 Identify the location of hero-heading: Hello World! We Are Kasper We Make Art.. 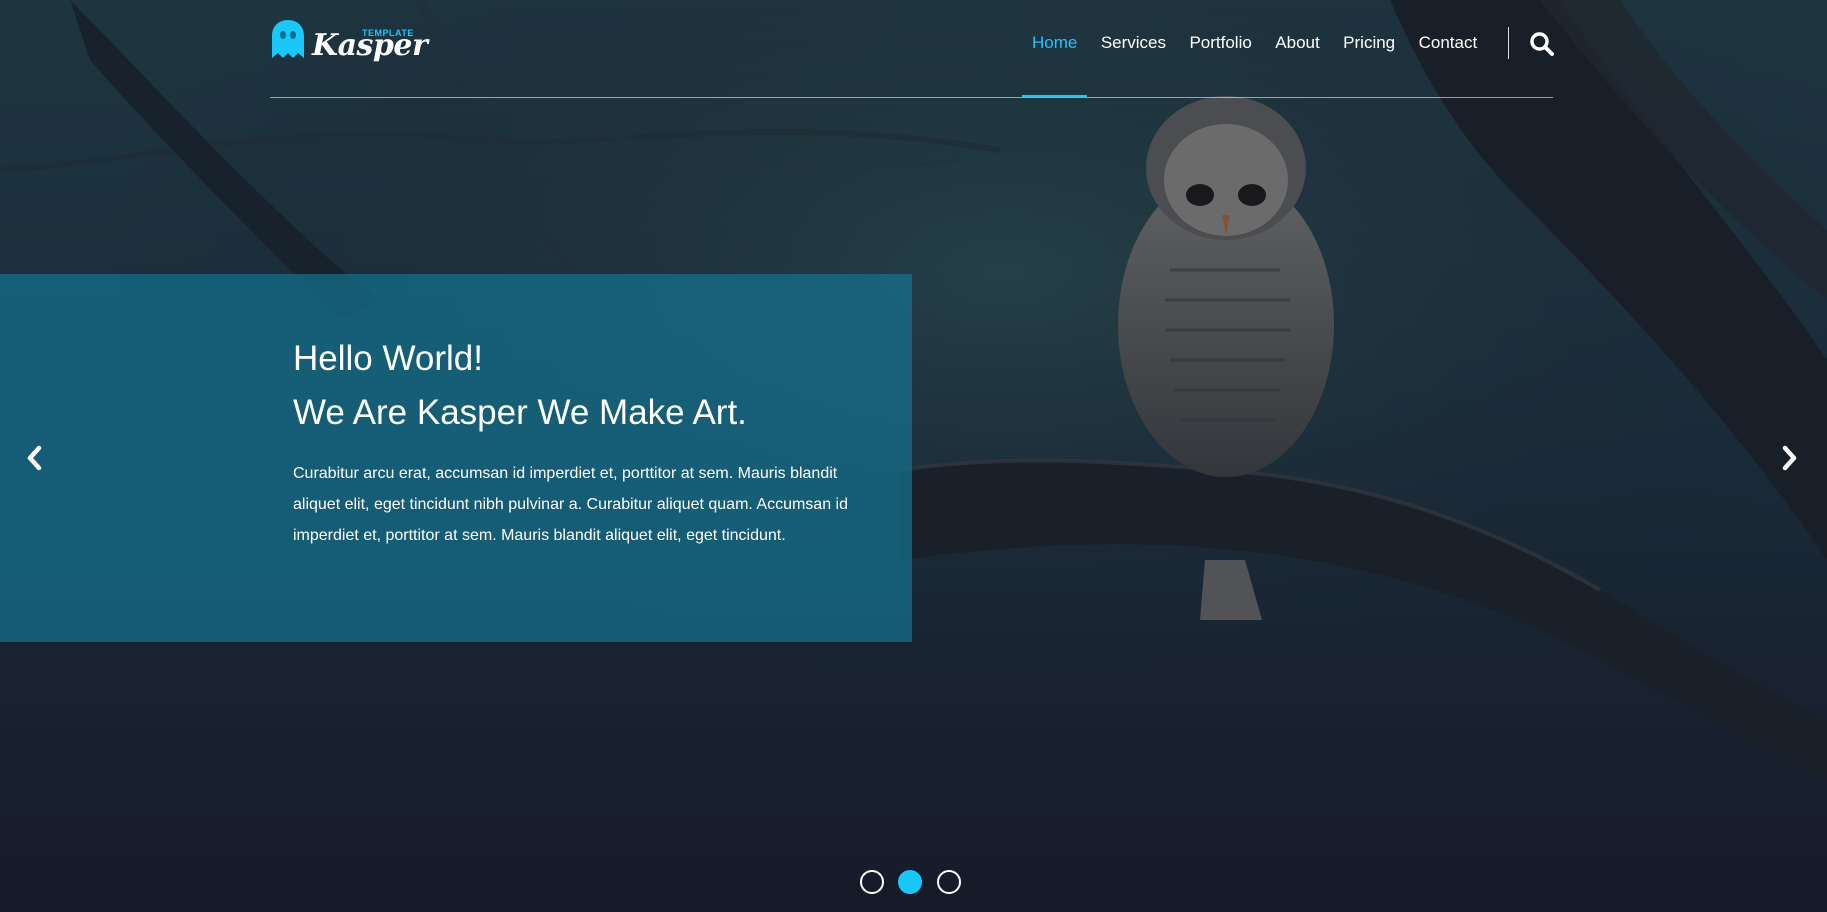
(593, 386).